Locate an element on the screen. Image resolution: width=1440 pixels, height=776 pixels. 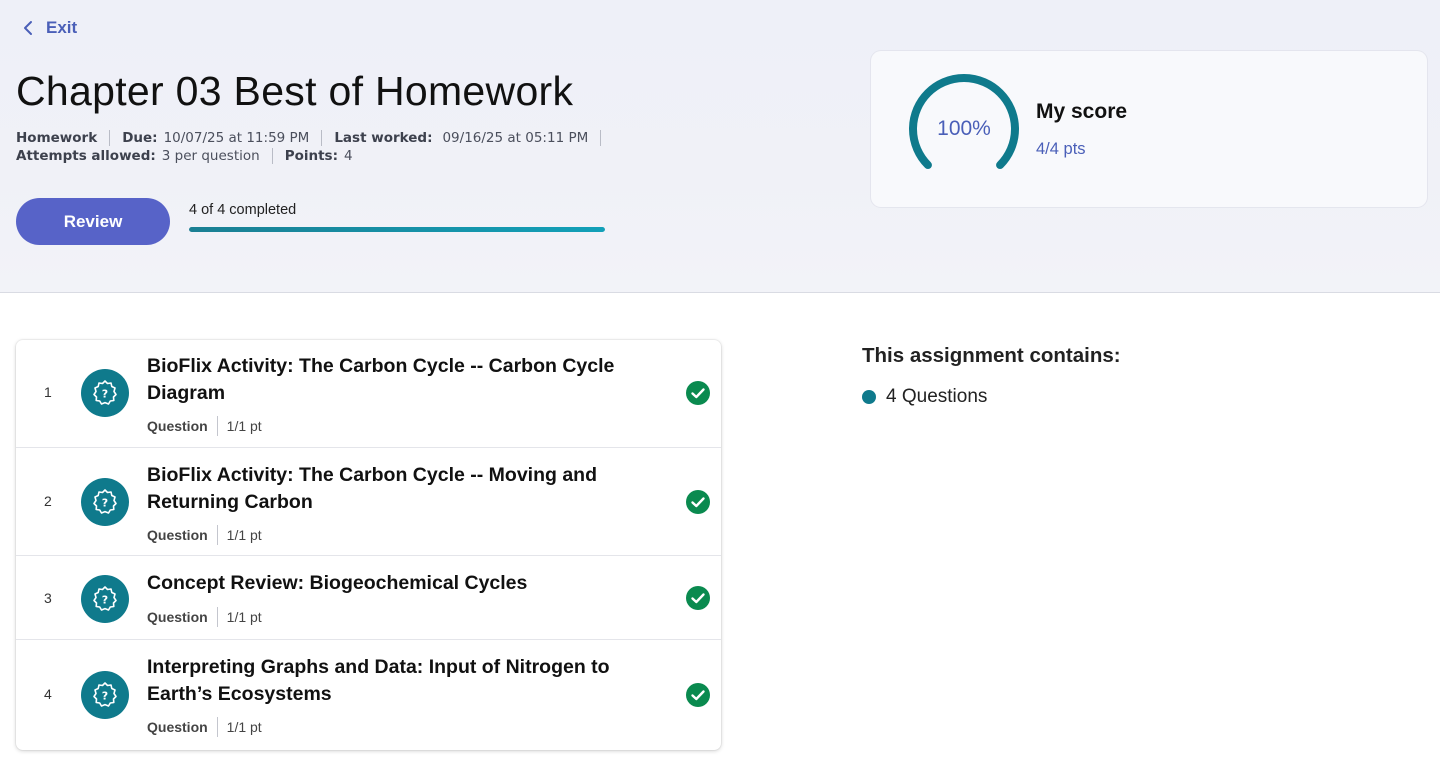
contains-item-label: 4 Questions is located at coordinates (937, 396).